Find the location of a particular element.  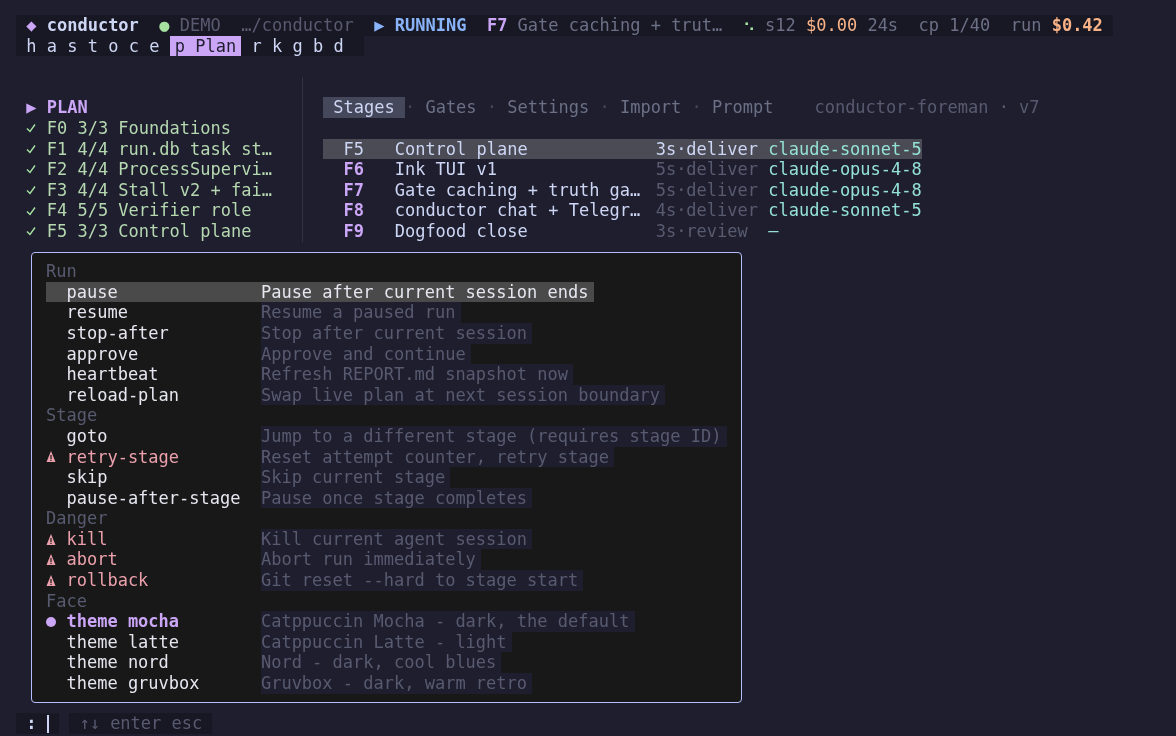

status-icon: ▶ is located at coordinates (379, 25).